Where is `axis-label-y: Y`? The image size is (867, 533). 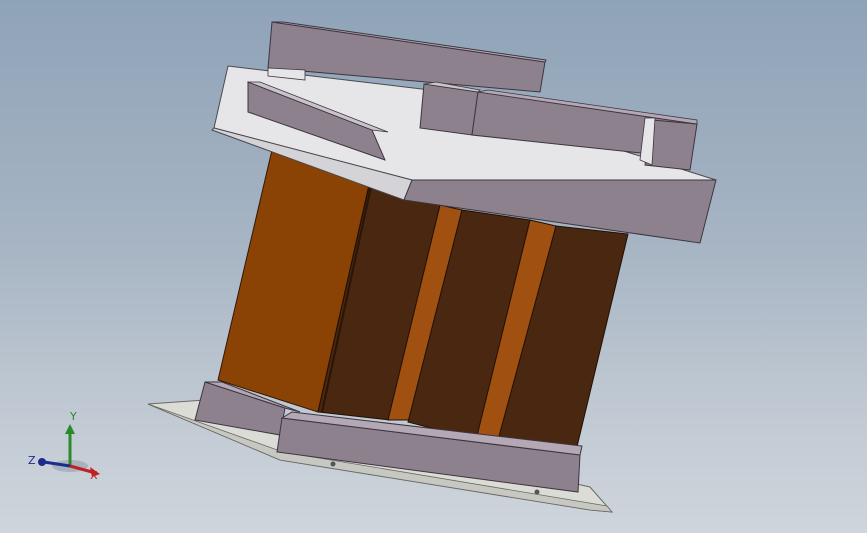 axis-label-y: Y is located at coordinates (73, 416).